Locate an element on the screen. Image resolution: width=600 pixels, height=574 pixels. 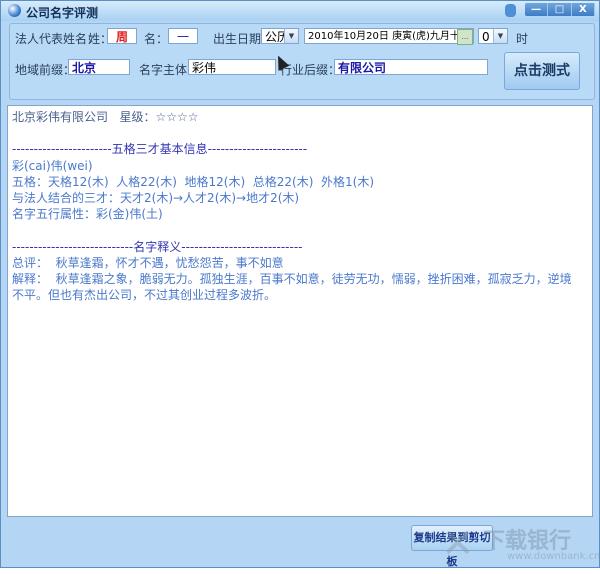
close-button: X is located at coordinates (583, 9).